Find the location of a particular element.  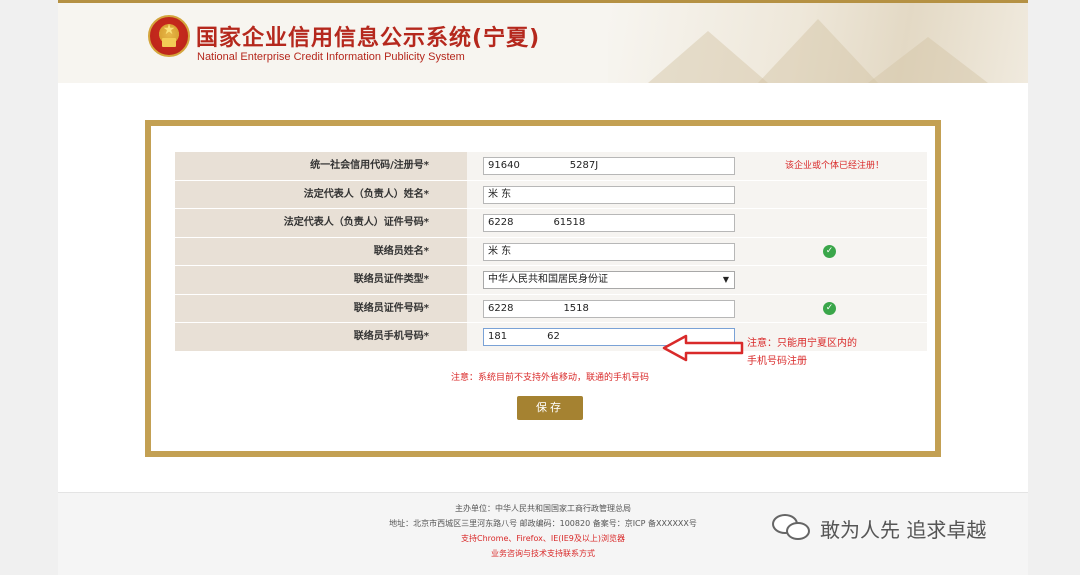

save-button: 保存 is located at coordinates (550, 408).